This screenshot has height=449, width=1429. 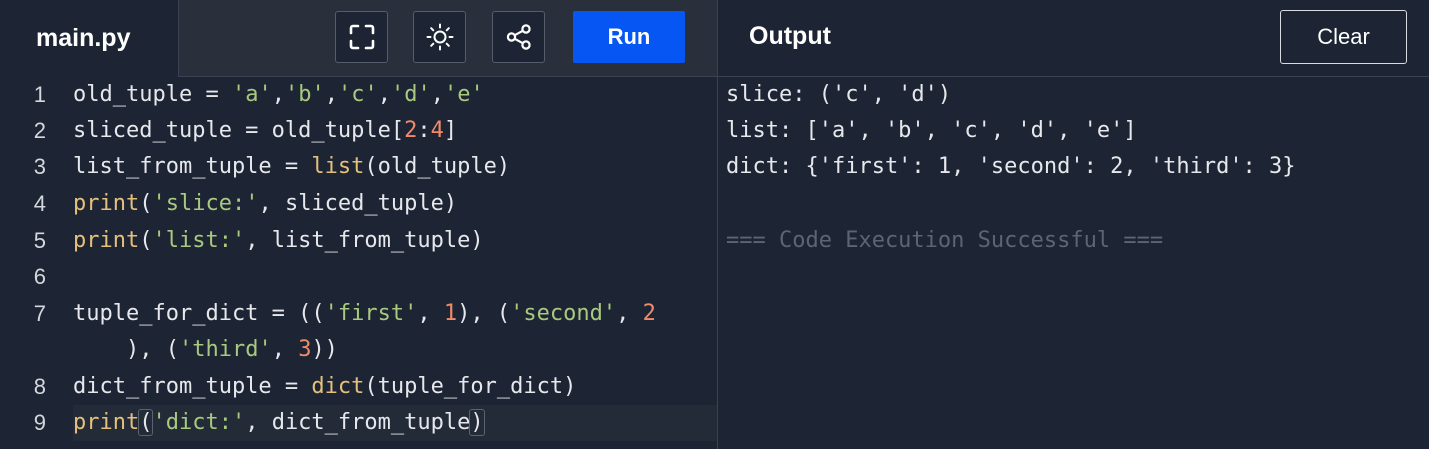 I want to click on code-text: print('dict:', dict_from_tuple), so click(x=395, y=423).